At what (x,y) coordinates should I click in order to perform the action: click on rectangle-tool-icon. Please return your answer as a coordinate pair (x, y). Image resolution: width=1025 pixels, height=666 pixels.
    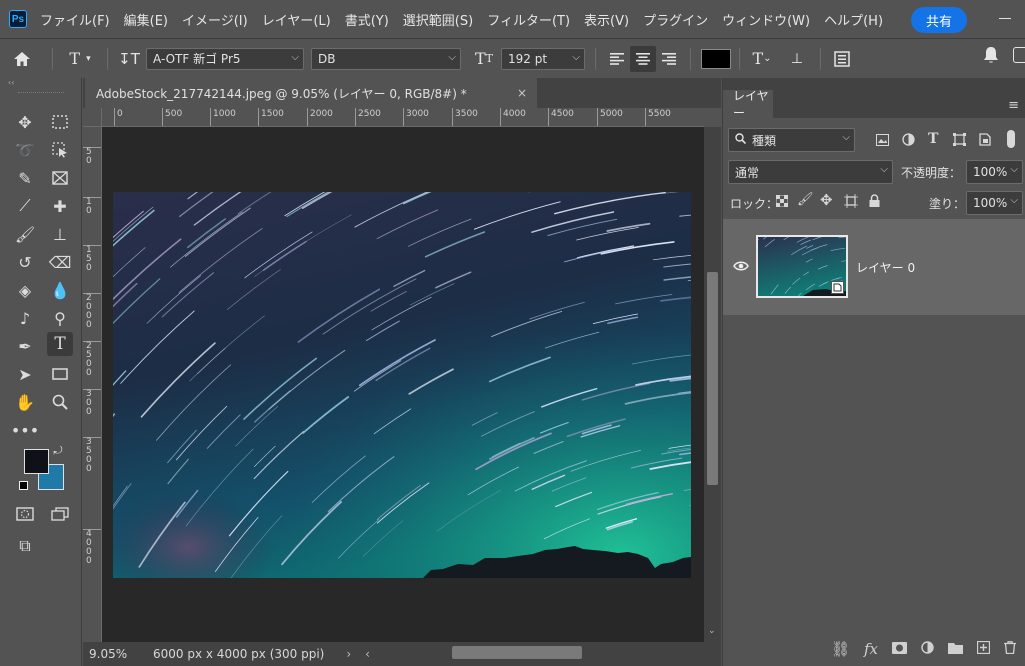
    Looking at the image, I should click on (60, 374).